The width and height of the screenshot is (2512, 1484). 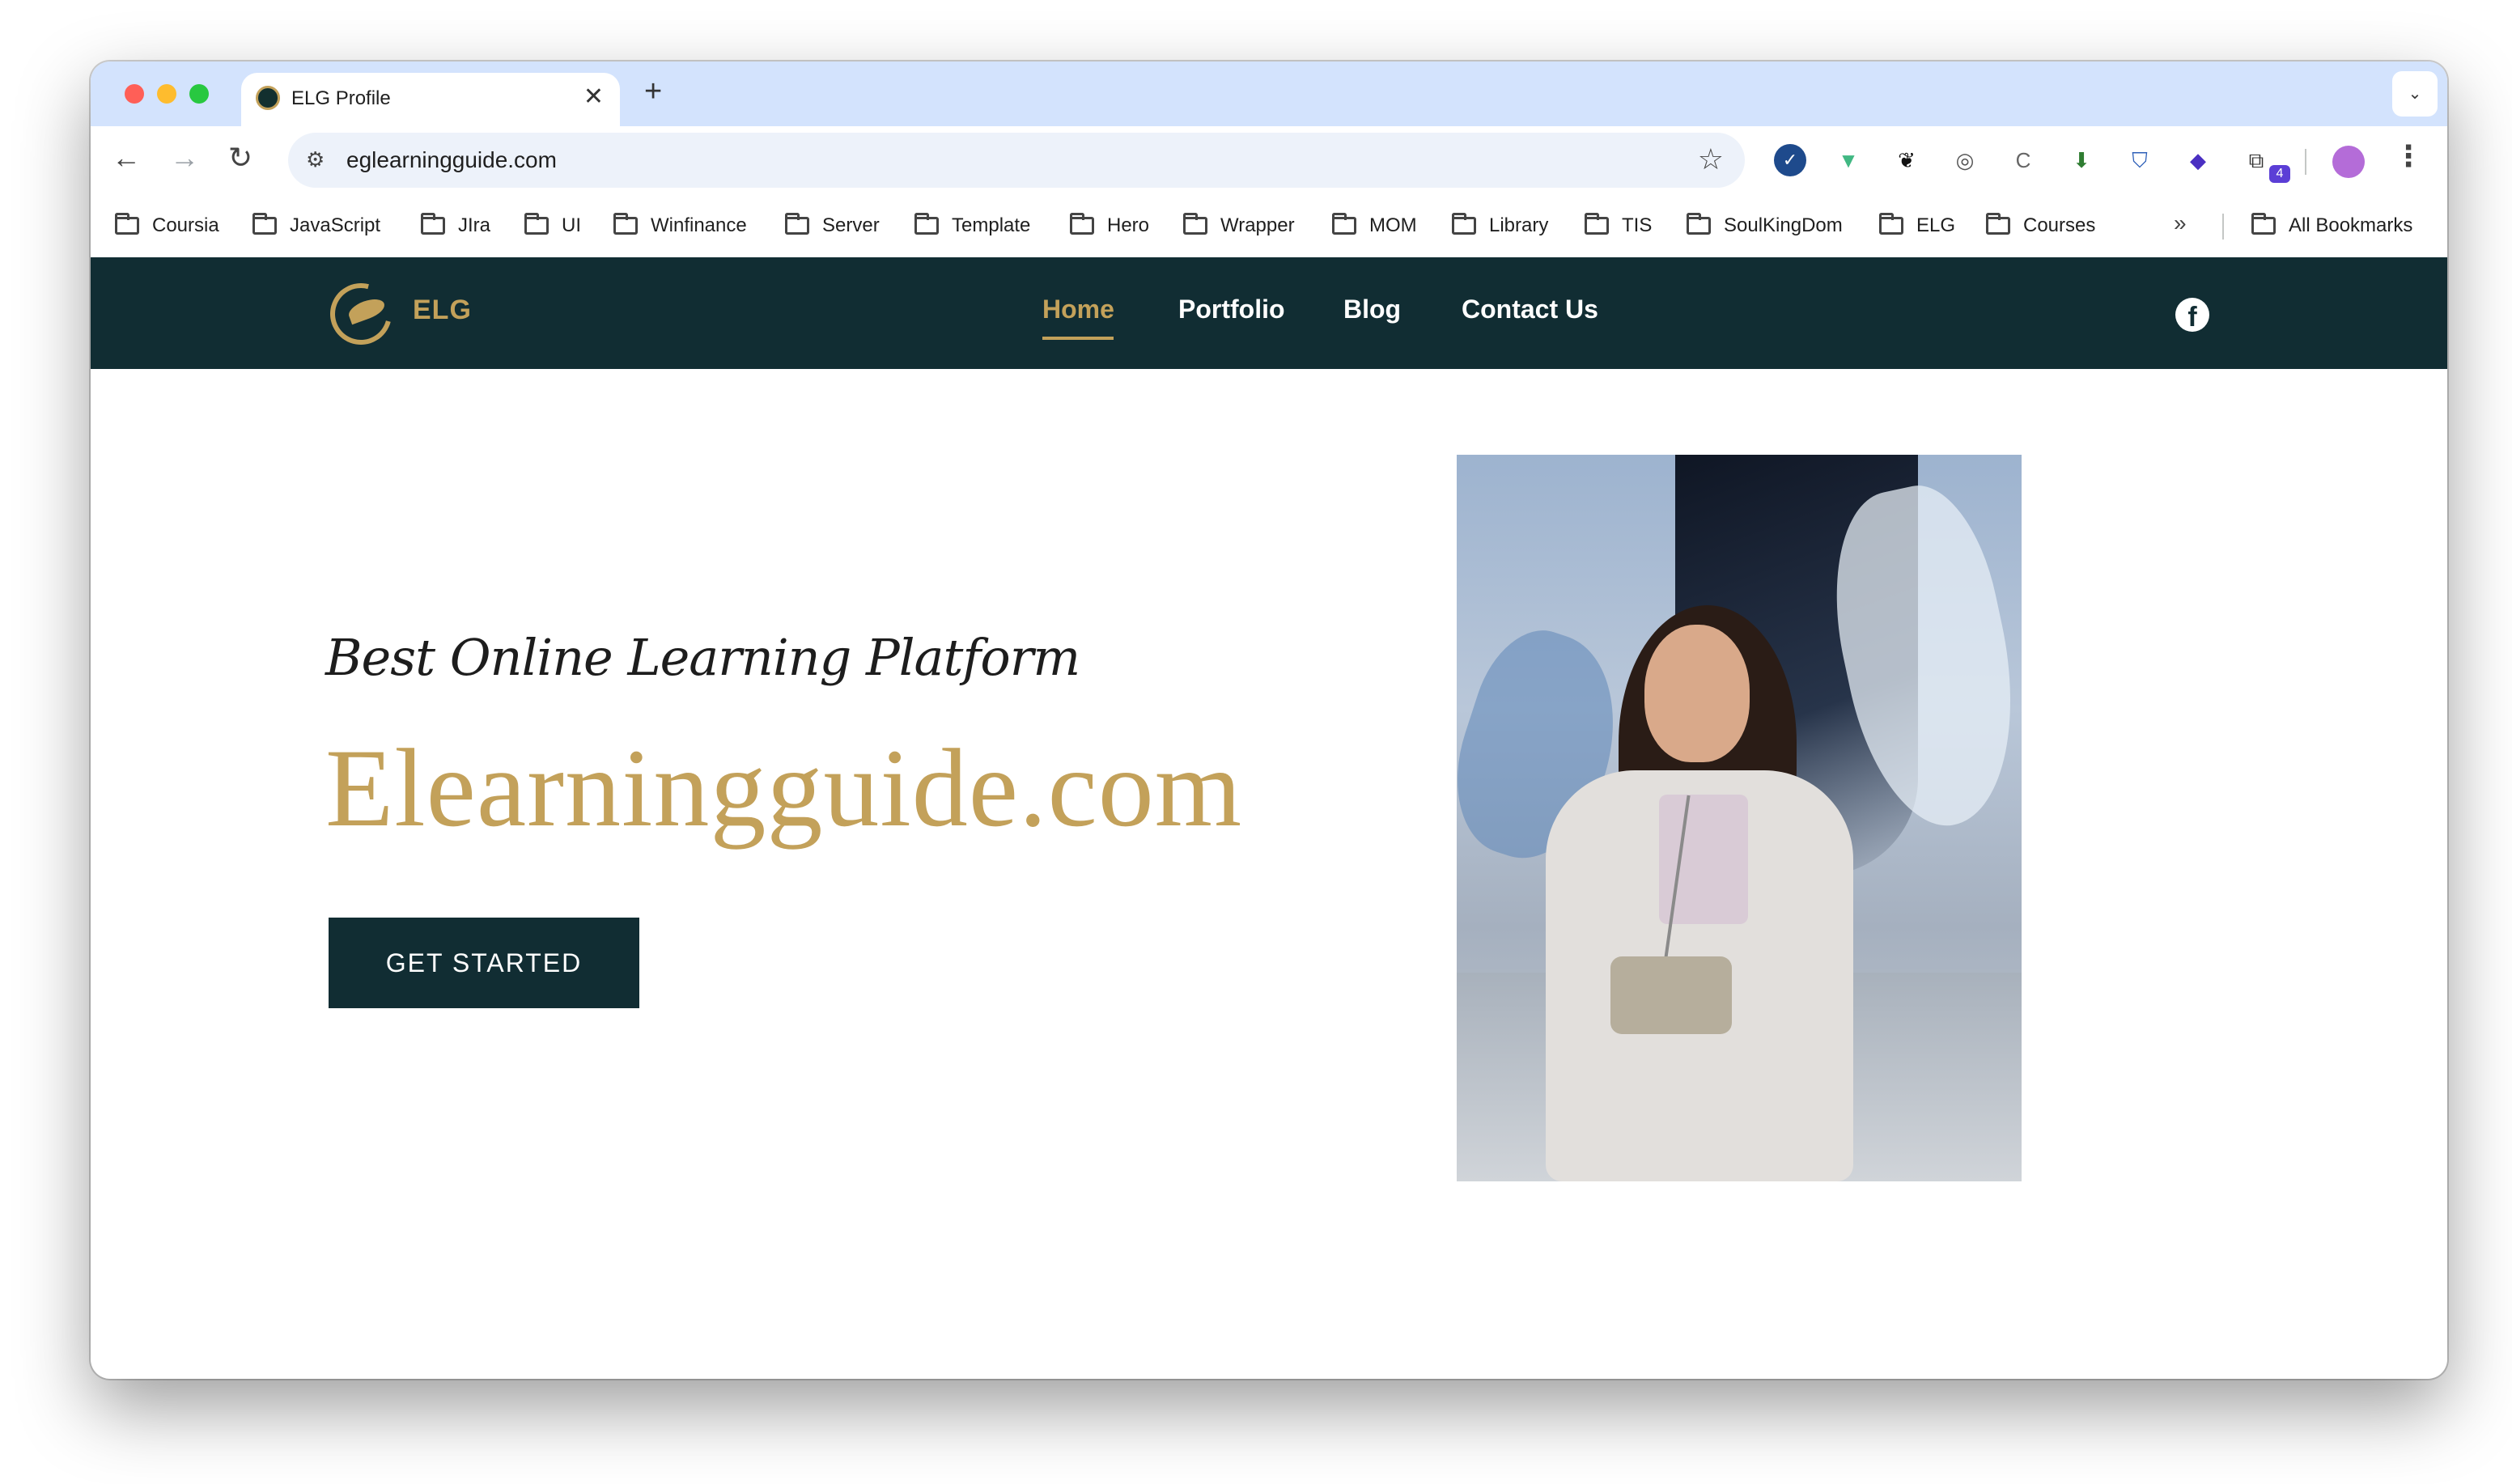 What do you see at coordinates (185, 225) in the screenshot?
I see `bookmark-label: Coursia` at bounding box center [185, 225].